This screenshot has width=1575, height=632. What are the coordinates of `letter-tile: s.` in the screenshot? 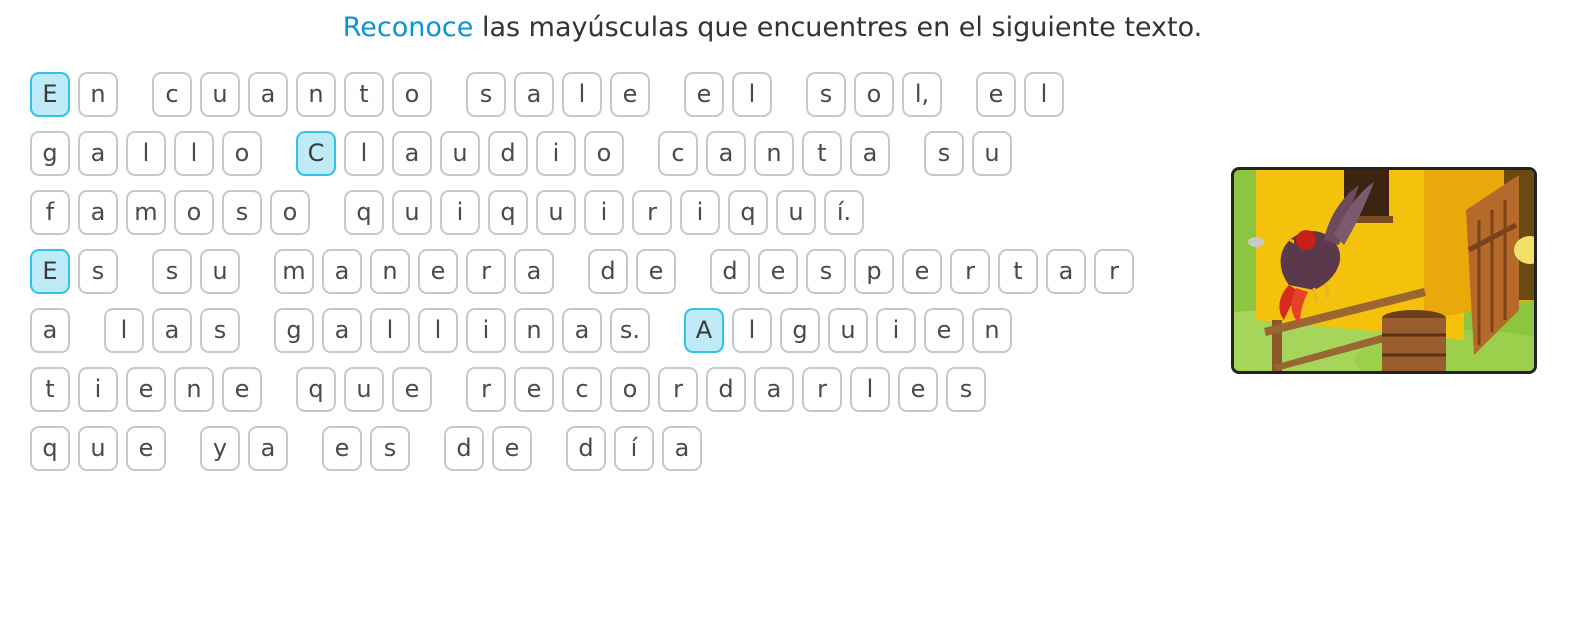 It's located at (630, 330).